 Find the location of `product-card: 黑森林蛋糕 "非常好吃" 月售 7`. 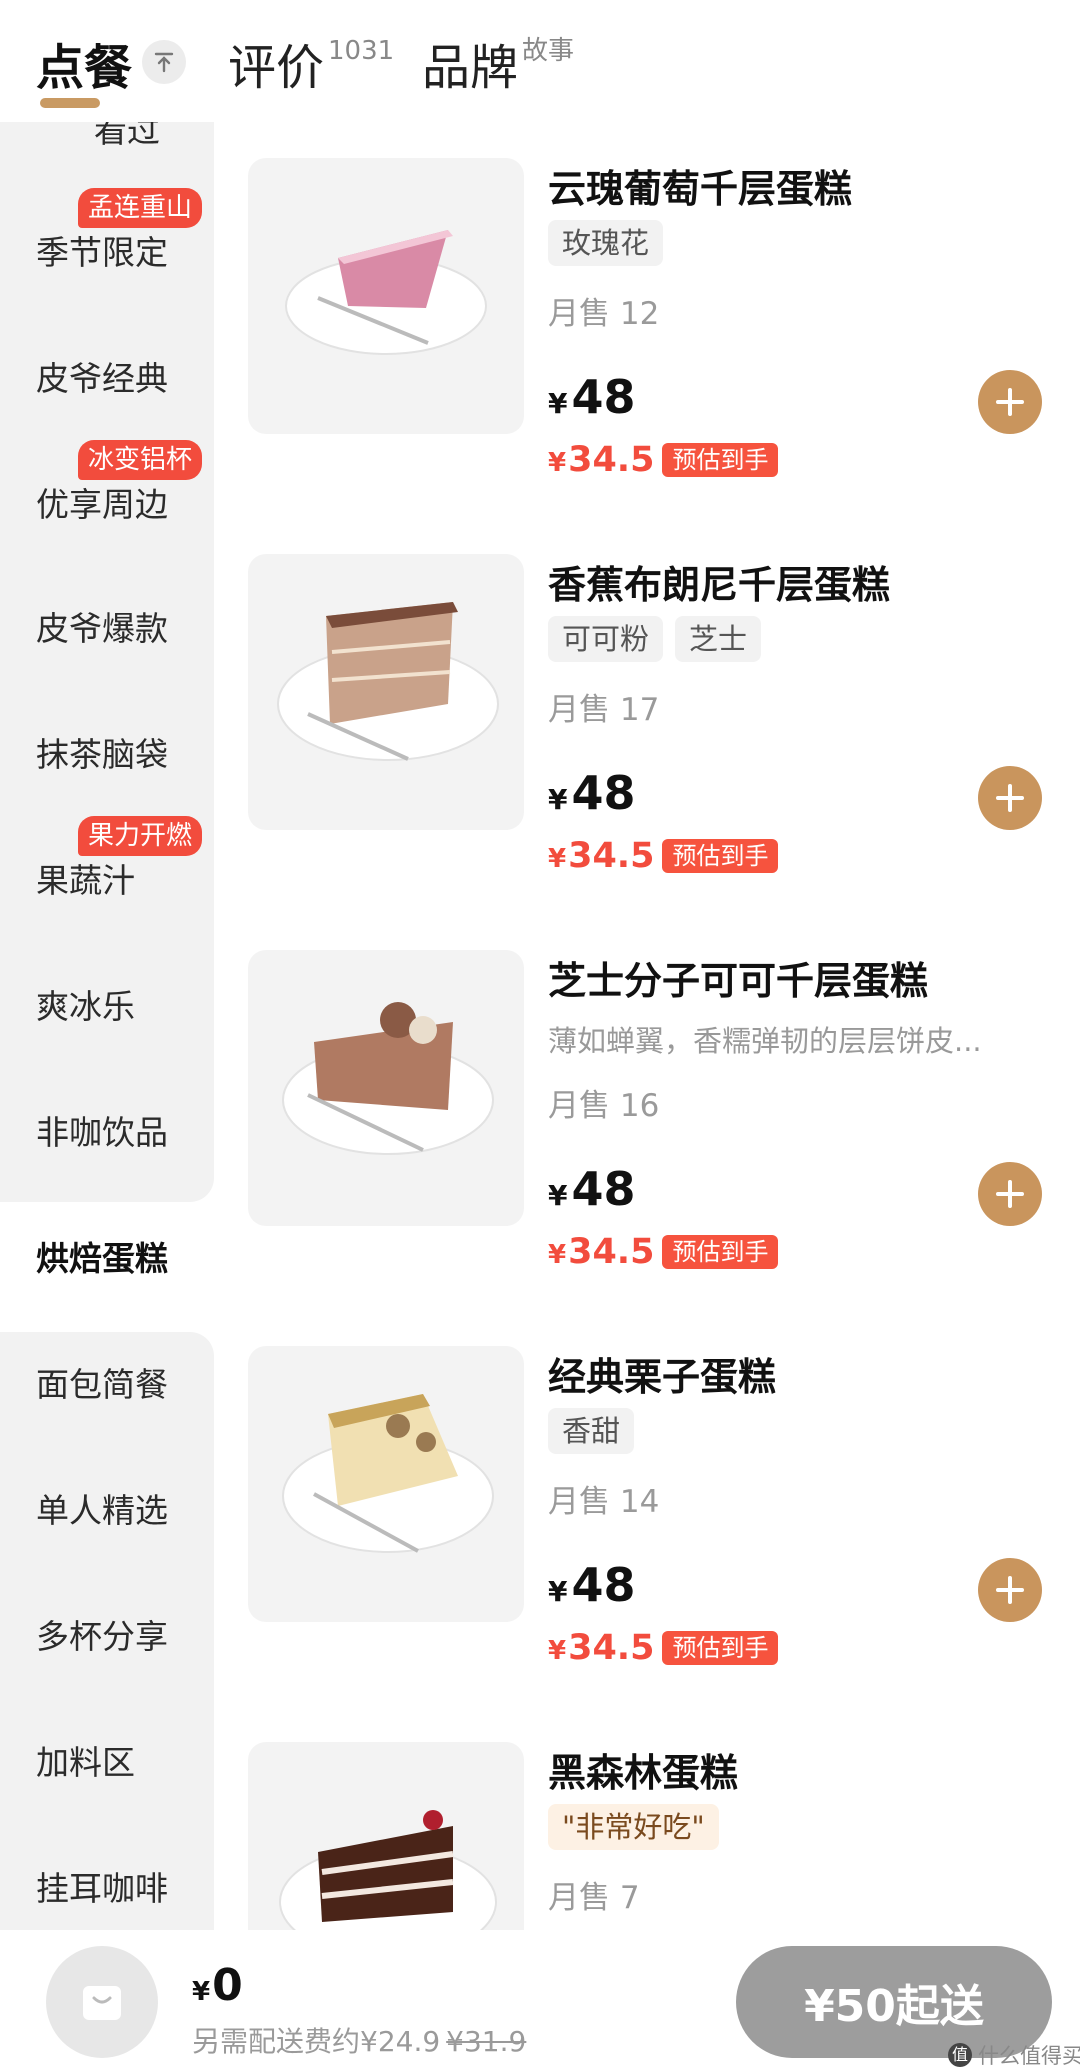

product-card: 黑森林蛋糕 "非常好吃" 月售 7 is located at coordinates (658, 1836).